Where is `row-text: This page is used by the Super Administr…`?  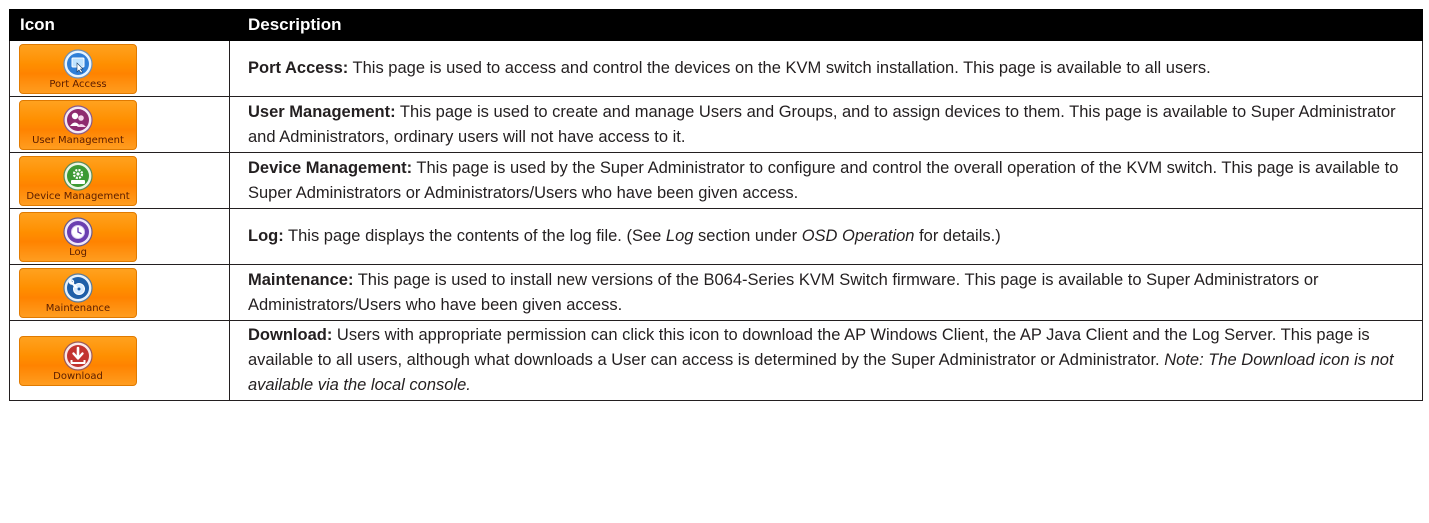
row-text: This page is used by the Super Administr… is located at coordinates (823, 180).